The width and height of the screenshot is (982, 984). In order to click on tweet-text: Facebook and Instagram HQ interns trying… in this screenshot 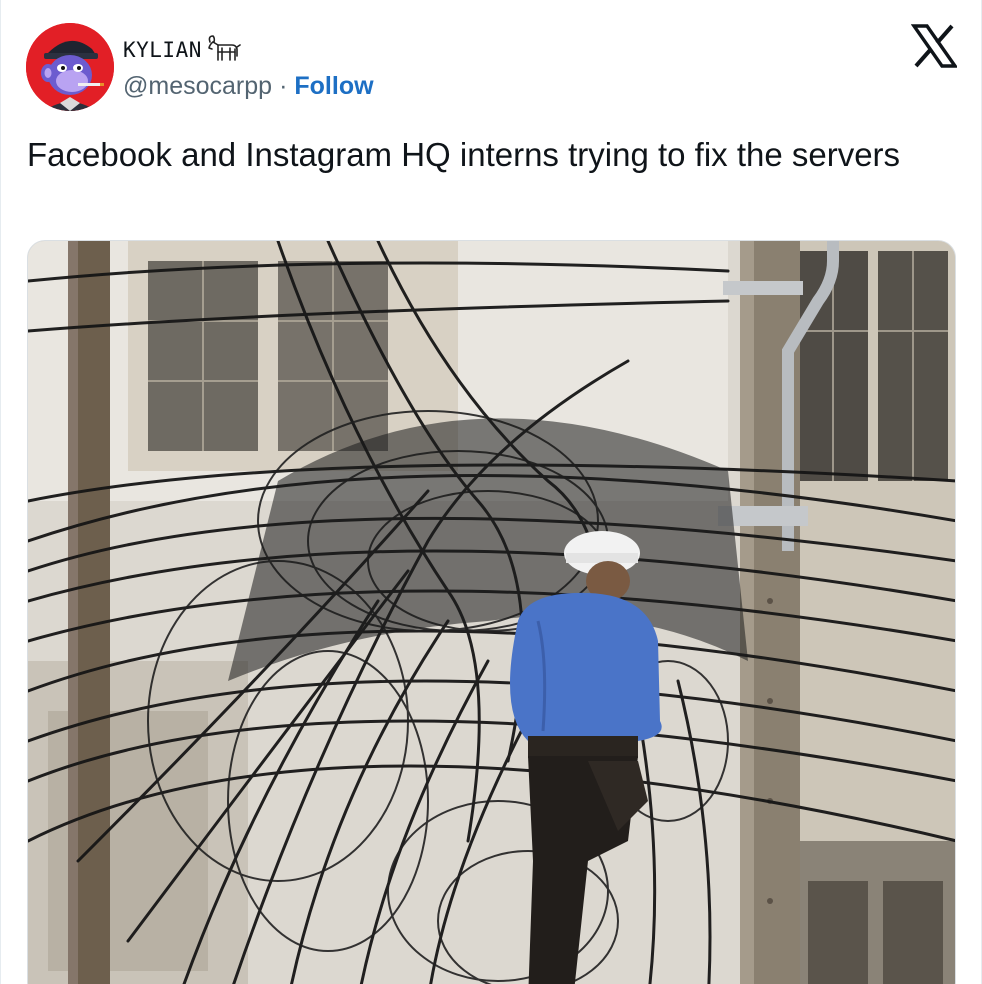, I will do `click(464, 154)`.